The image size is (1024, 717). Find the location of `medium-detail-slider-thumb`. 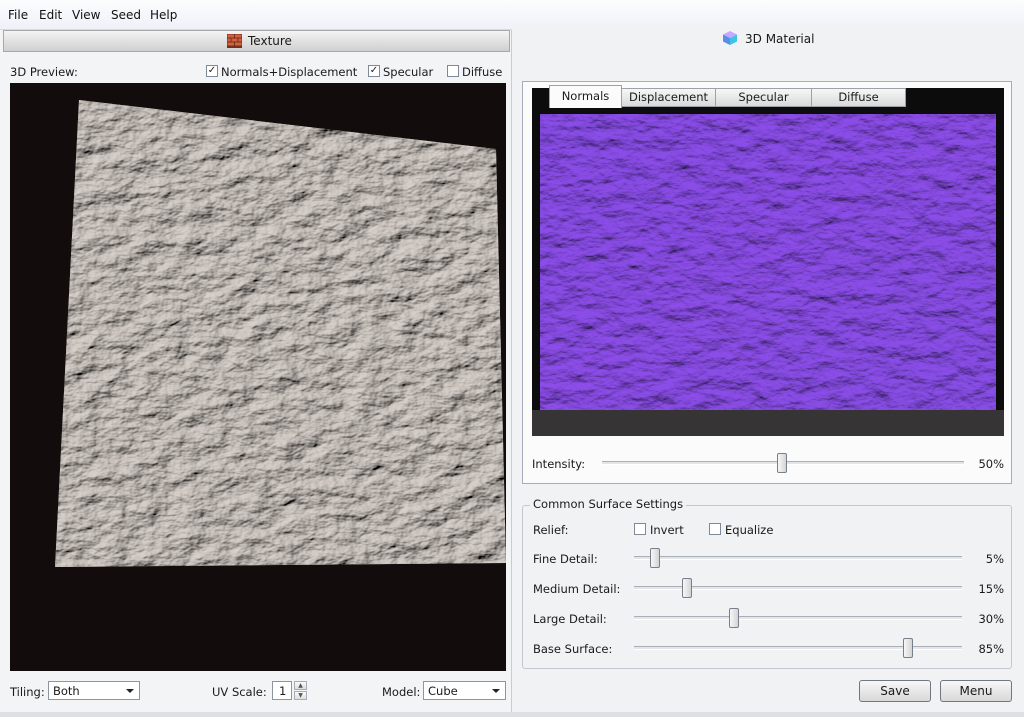

medium-detail-slider-thumb is located at coordinates (687, 588).